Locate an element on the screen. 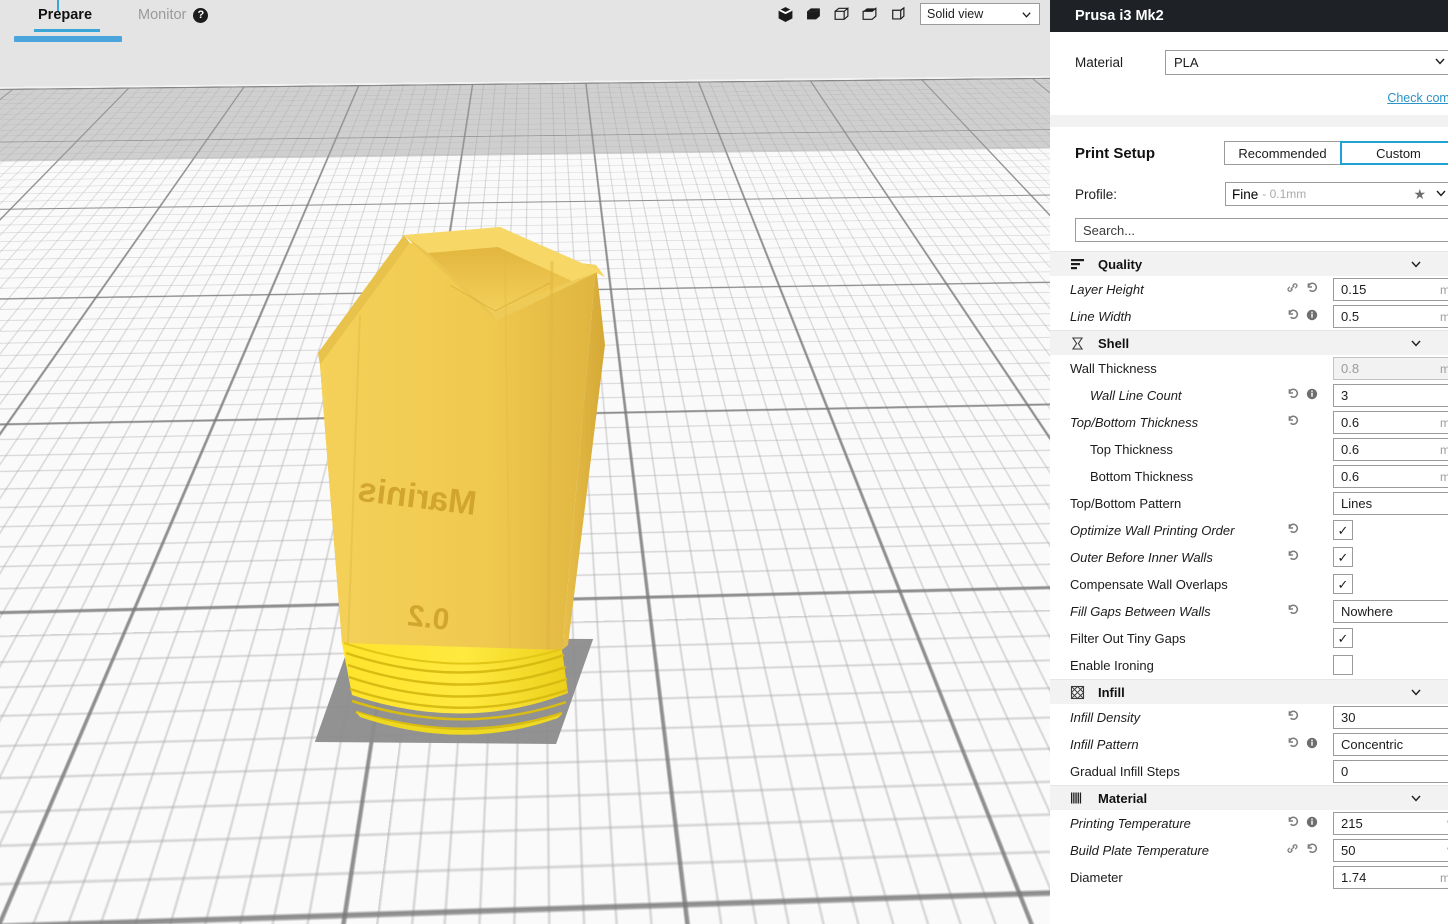 This screenshot has width=1448, height=924. view-top-icon is located at coordinates (841, 14).